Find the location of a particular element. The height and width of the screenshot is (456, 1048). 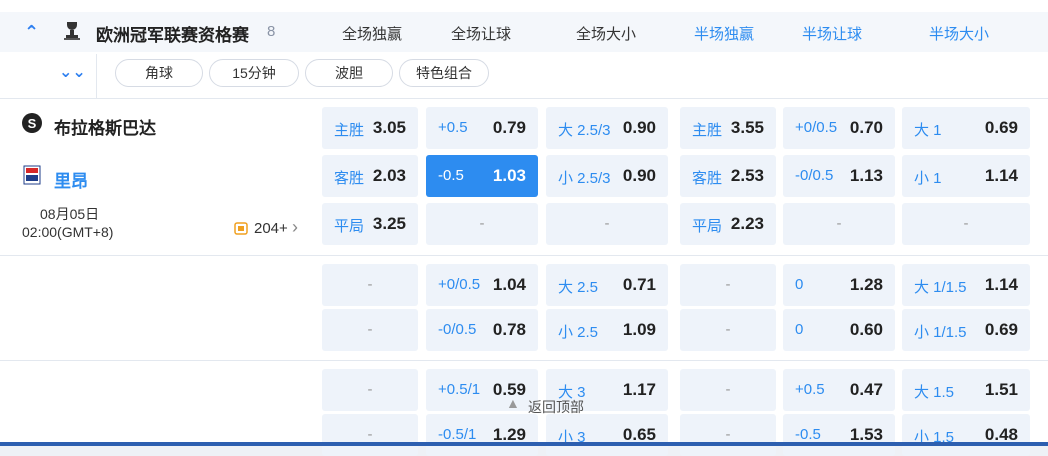

odds-price: 0.70 is located at coordinates (866, 127).